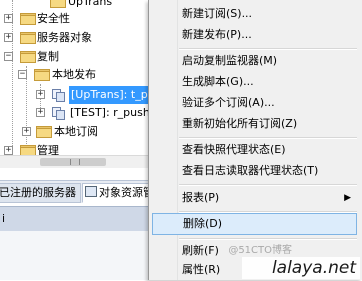  Describe the element at coordinates (347, 198) in the screenshot. I see `submenu-arrow-icon: ▶` at that location.